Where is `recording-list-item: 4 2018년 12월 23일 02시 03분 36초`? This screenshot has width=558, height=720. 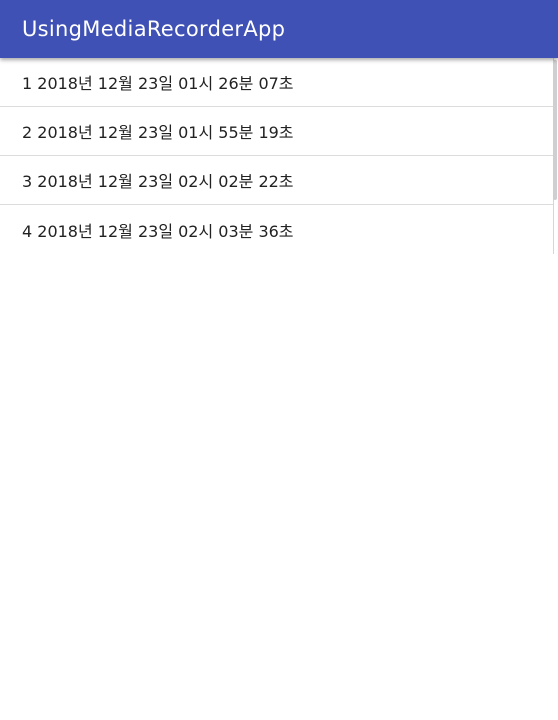
recording-list-item: 4 2018년 12월 23일 02시 03분 36초 is located at coordinates (276, 229).